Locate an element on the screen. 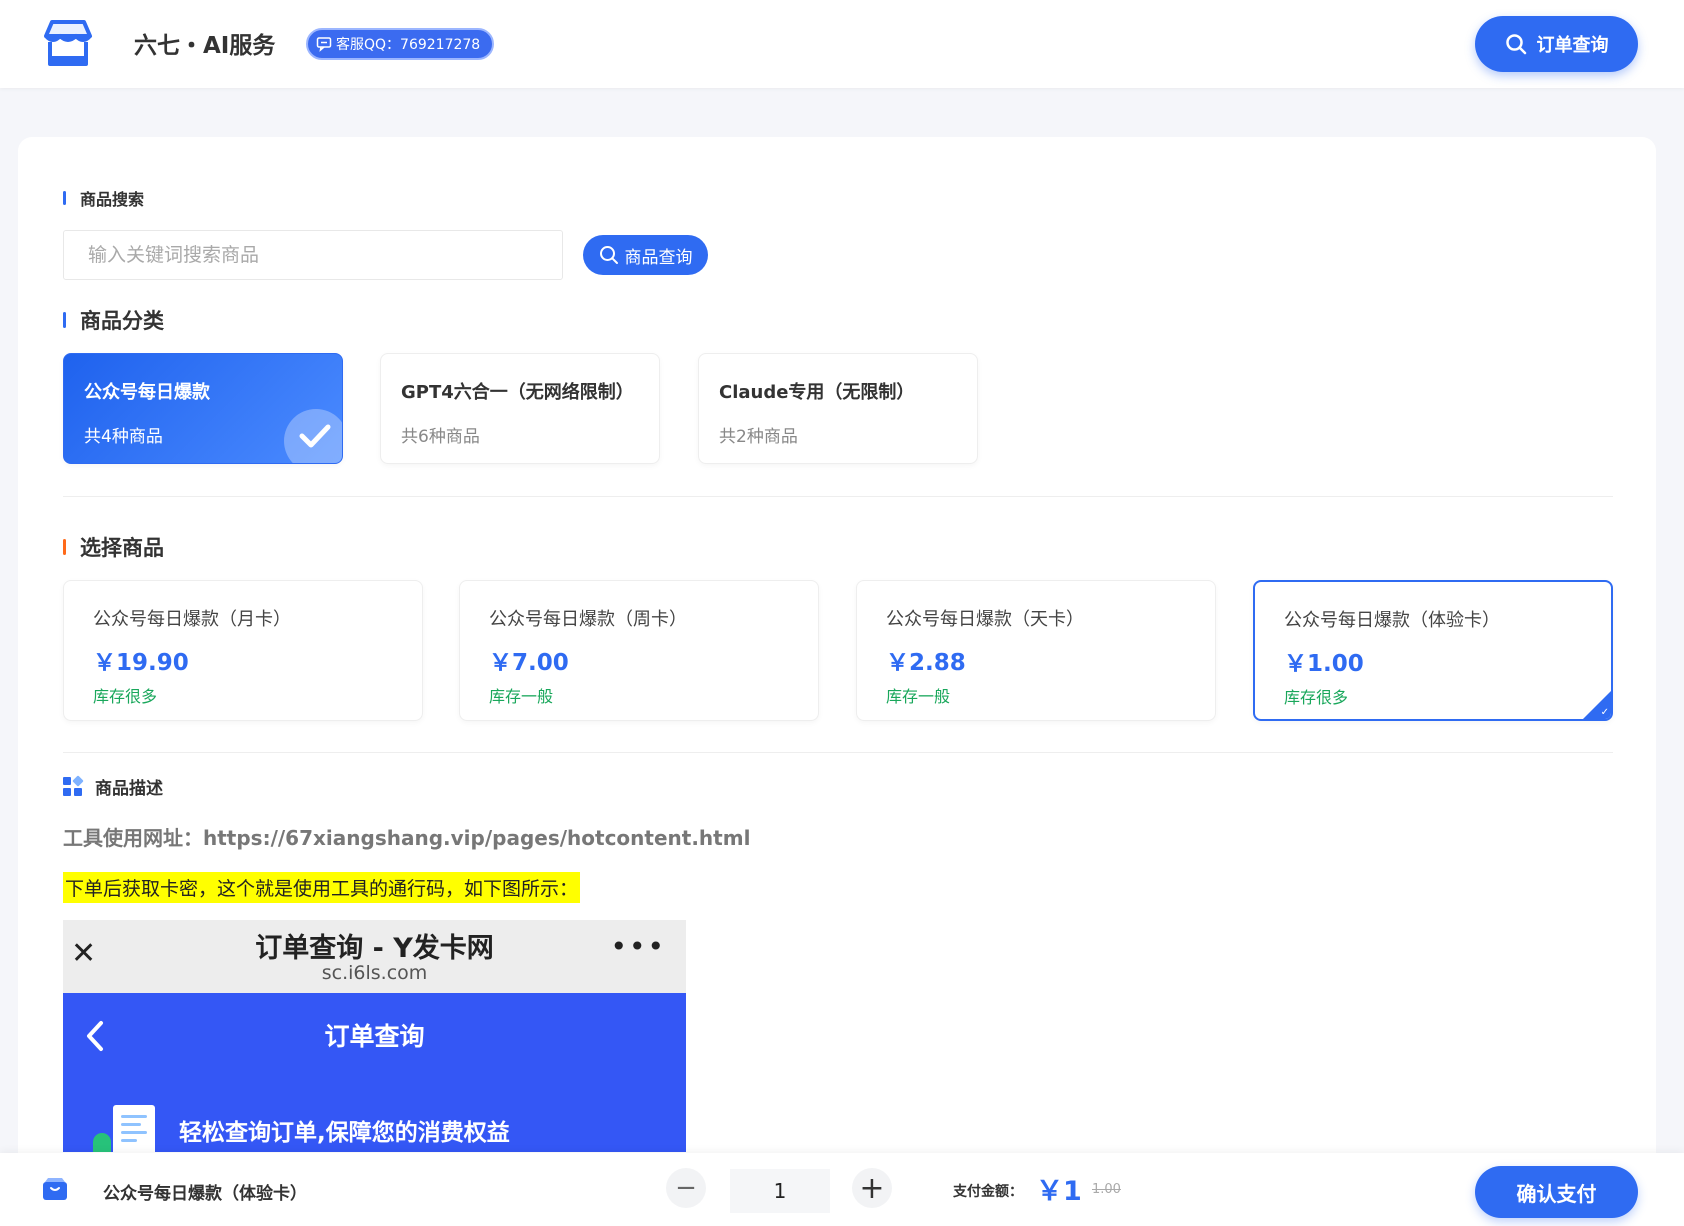 Image resolution: width=1684 pixels, height=1226 pixels. category-card-daily-hot: 公众号每日爆款 共4种商品 is located at coordinates (203, 408).